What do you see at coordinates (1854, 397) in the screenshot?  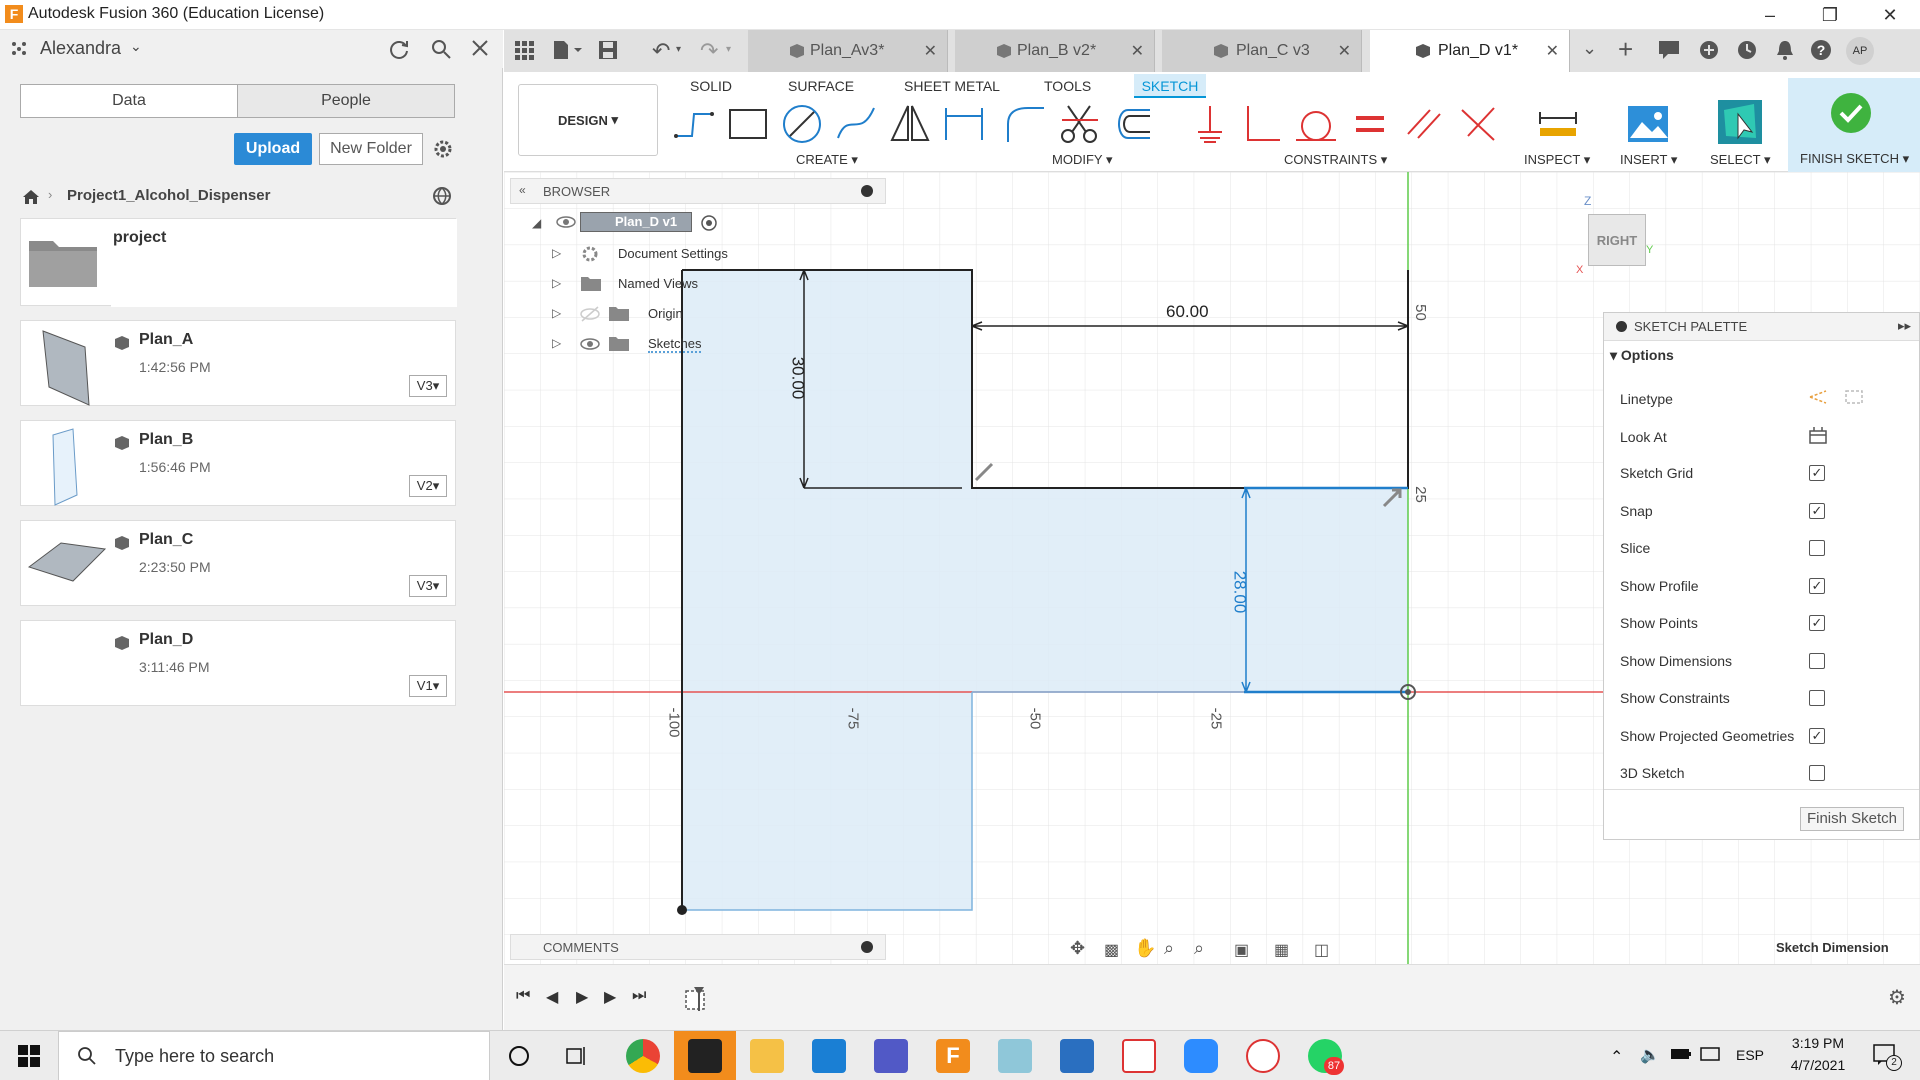 I see `centerline-icon` at bounding box center [1854, 397].